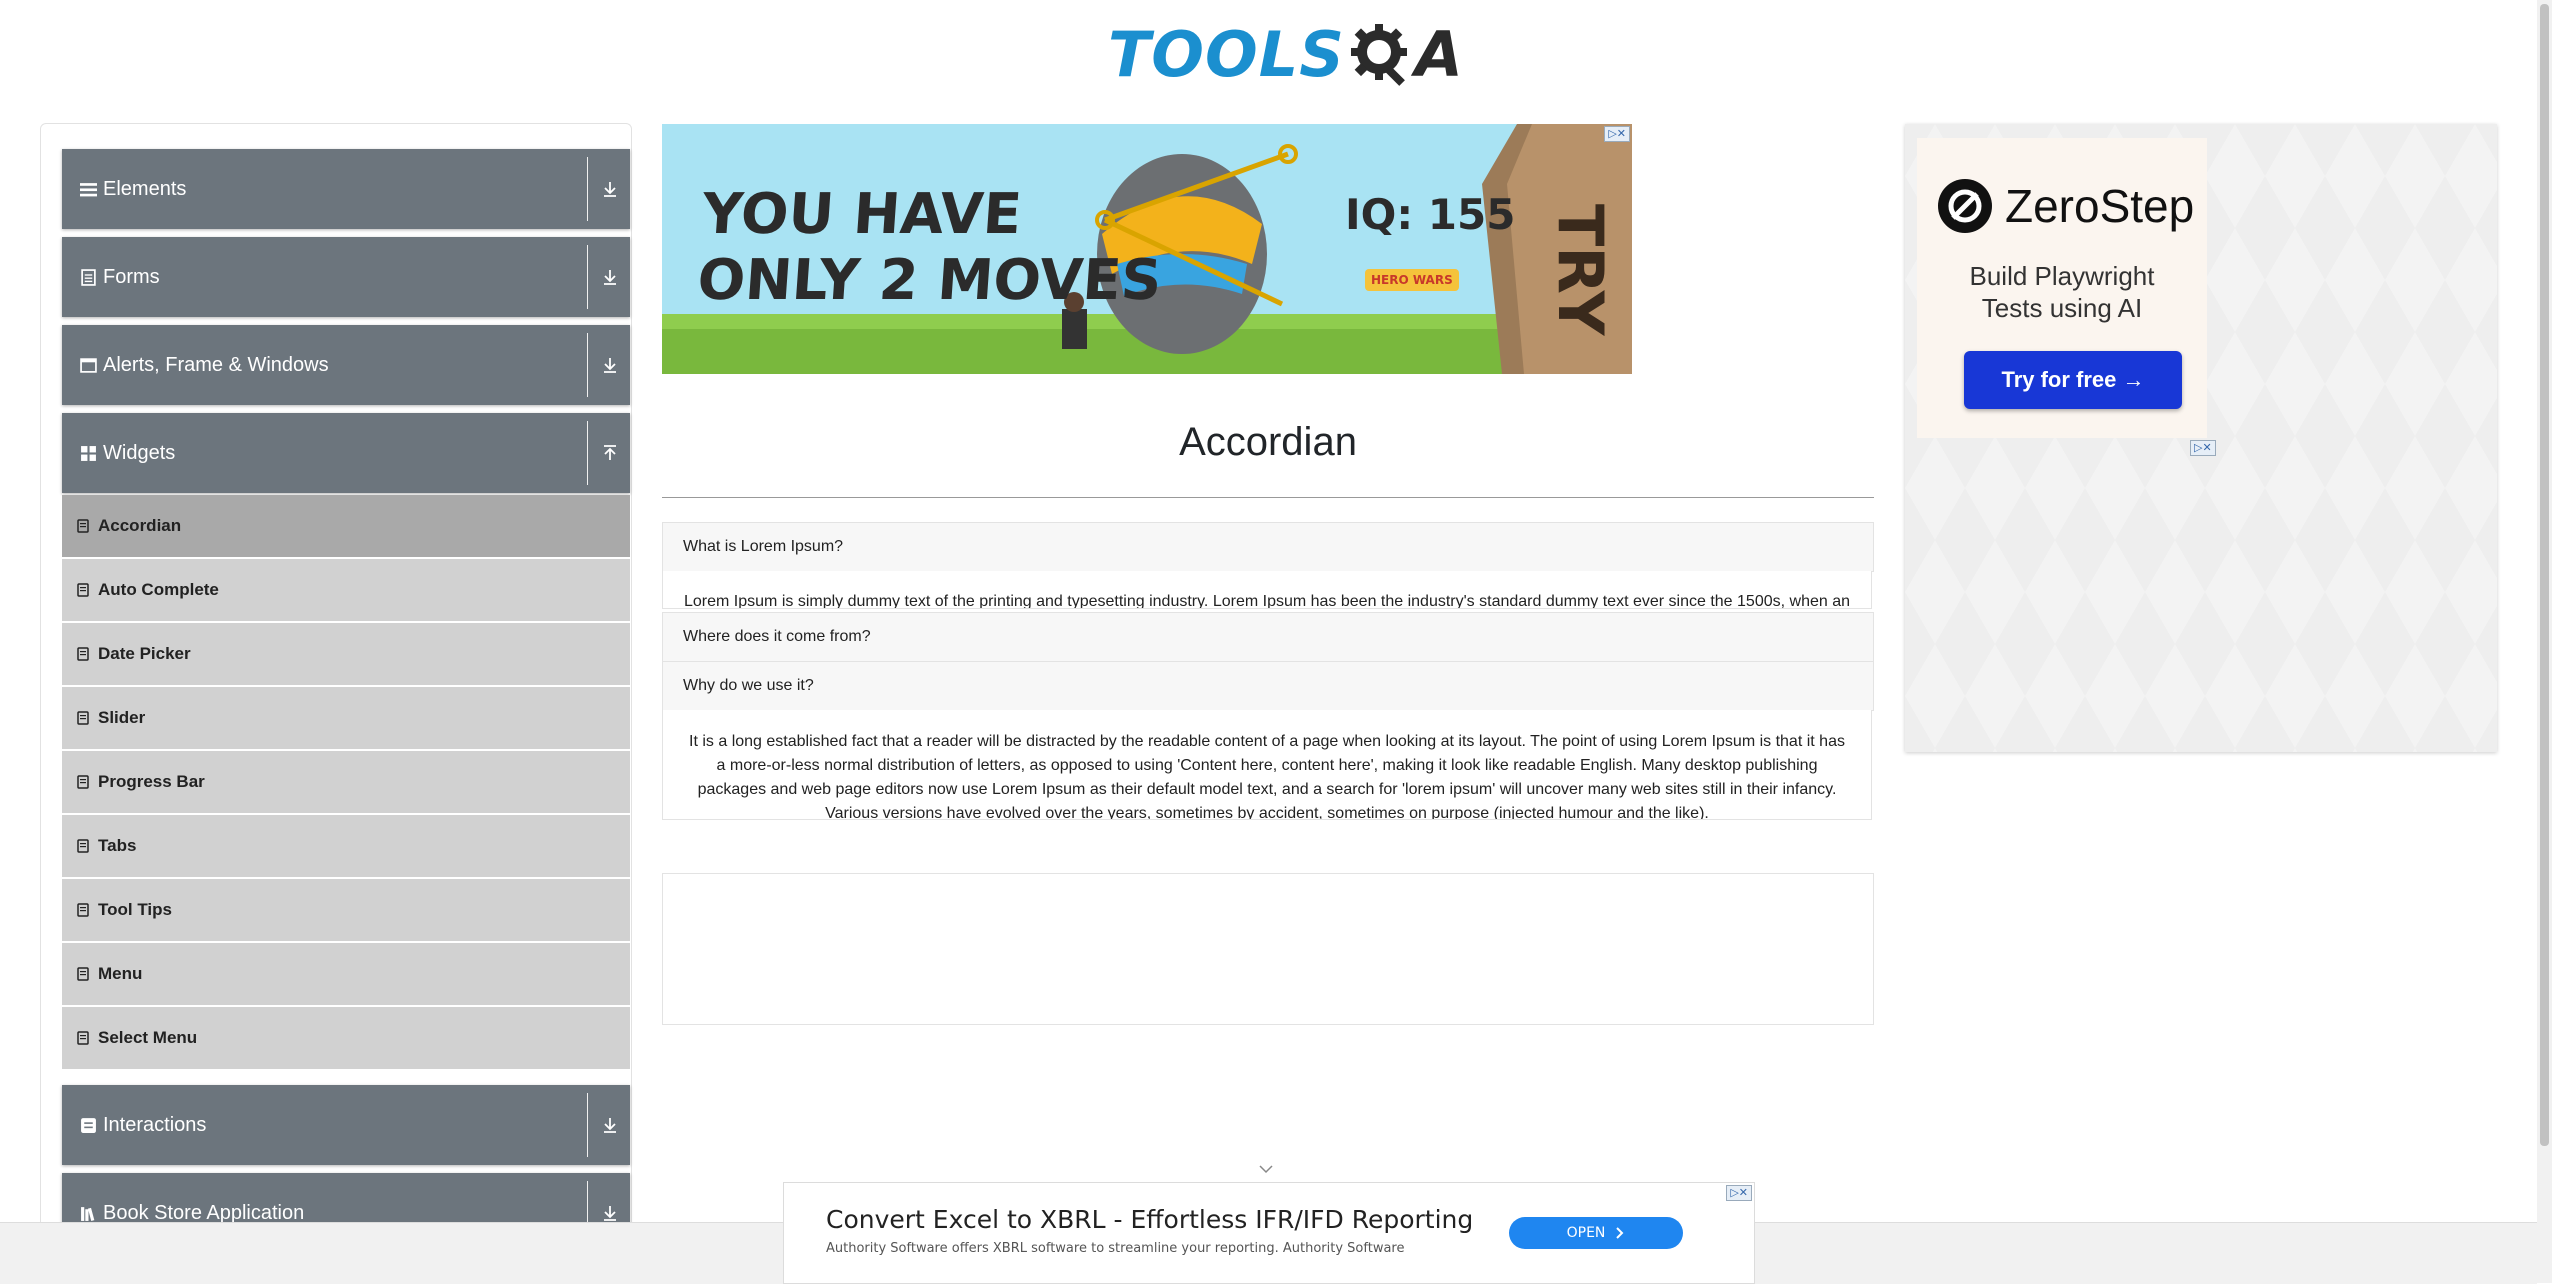  Describe the element at coordinates (1438, 54) in the screenshot. I see `logo-text-a: A` at that location.